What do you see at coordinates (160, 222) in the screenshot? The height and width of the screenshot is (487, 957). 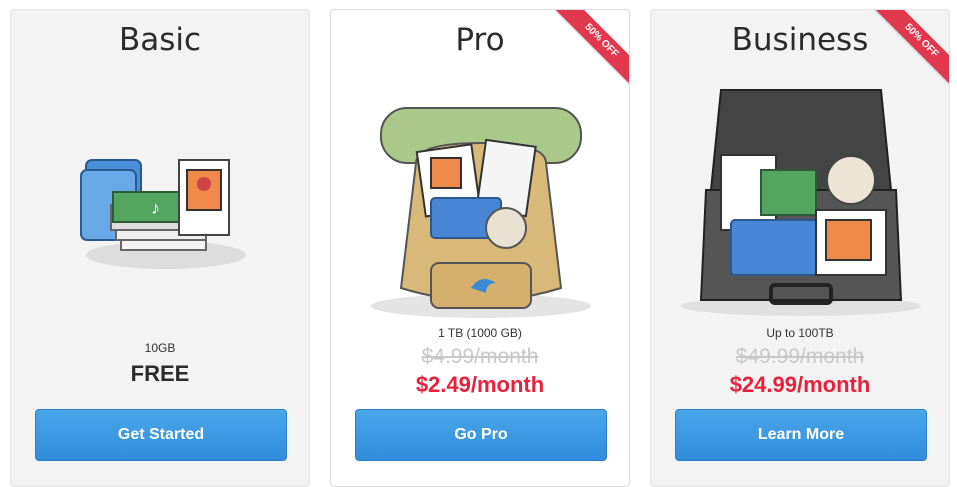 I see `file-stack-illustration: ♪` at bounding box center [160, 222].